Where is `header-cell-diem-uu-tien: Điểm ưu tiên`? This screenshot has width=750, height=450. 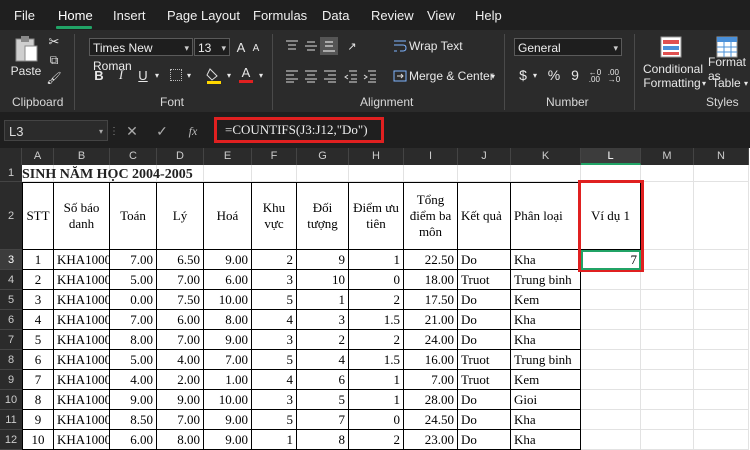
header-cell-diem-uu-tien: Điểm ưu tiên is located at coordinates (376, 216).